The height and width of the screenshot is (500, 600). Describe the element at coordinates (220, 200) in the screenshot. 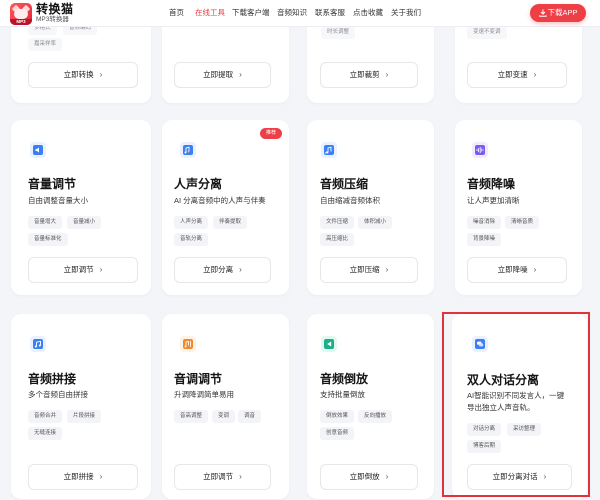

I see `card-description: AI 分离音频中的人声与伴奏` at that location.